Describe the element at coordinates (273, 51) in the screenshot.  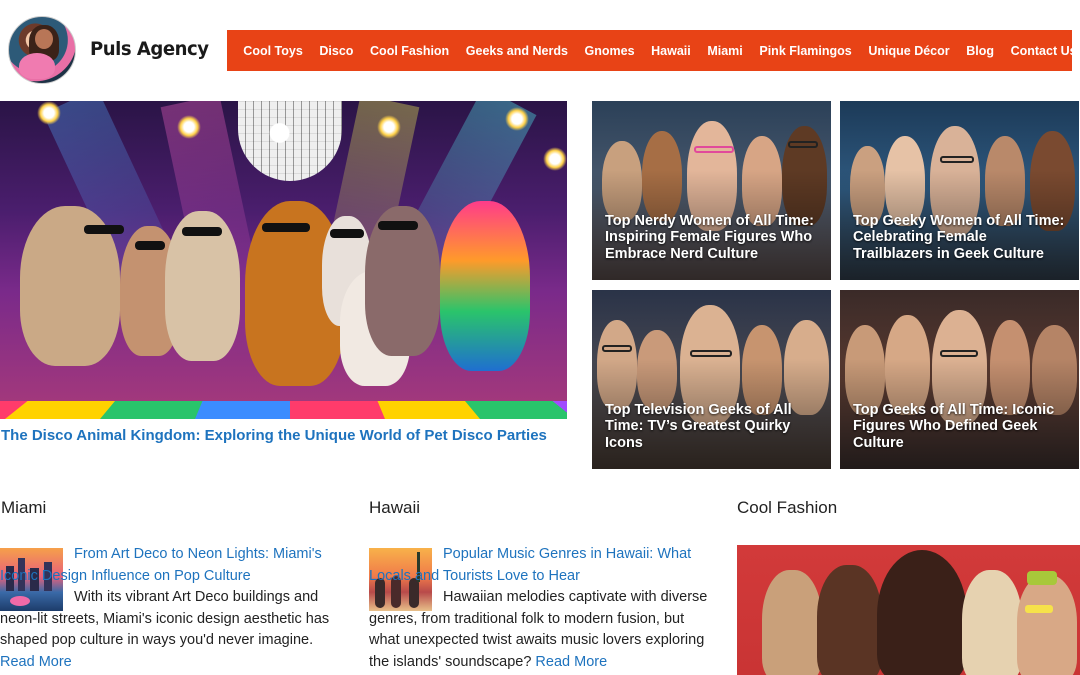
I see `nav-item-cool-toys: Cool Toys` at that location.